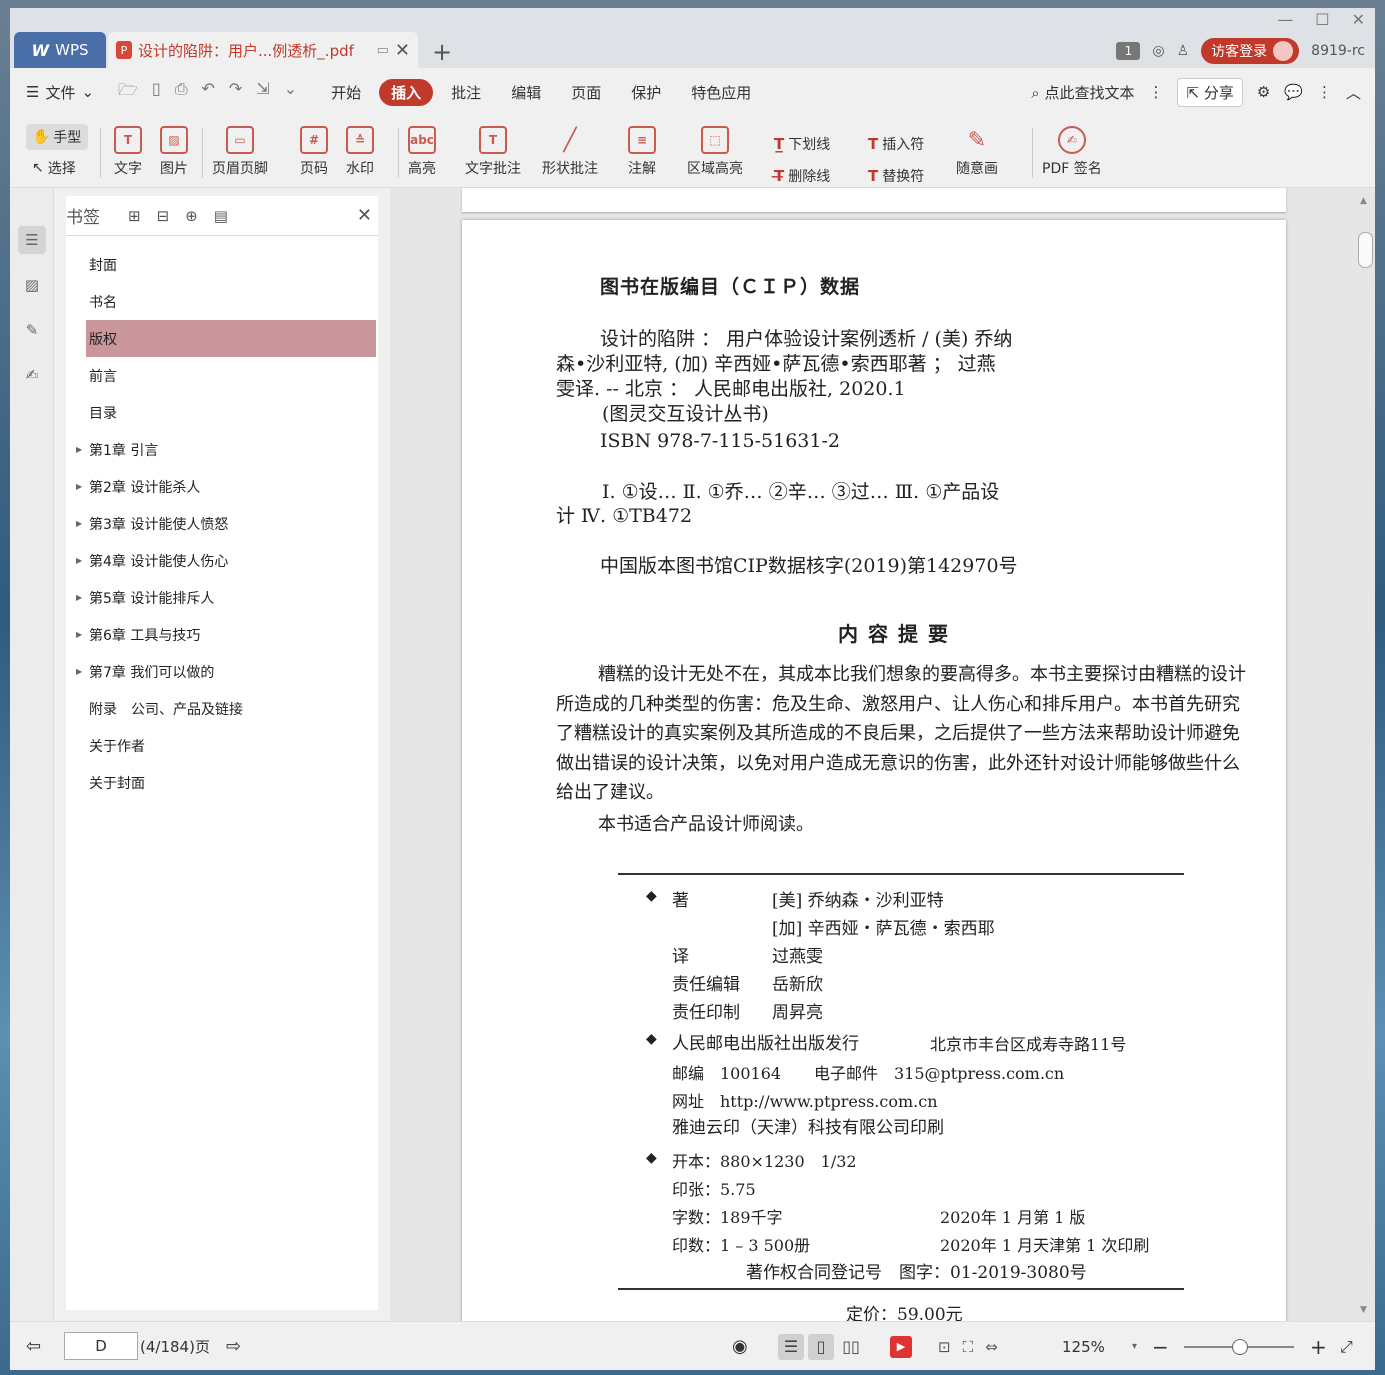  I want to click on share-button: ⇱ 分享, so click(1210, 92).